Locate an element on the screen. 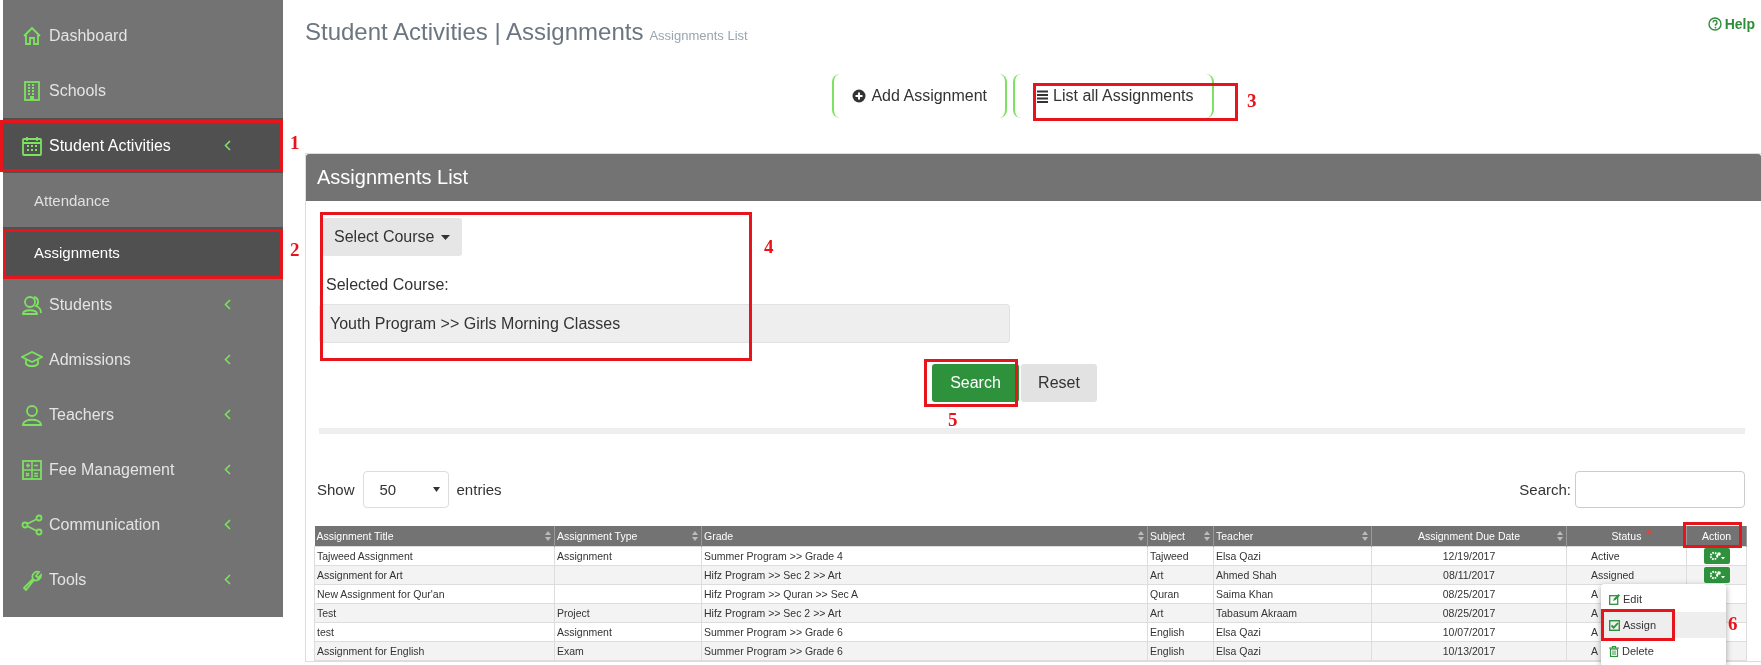  field-label: Selected Course: is located at coordinates (388, 285).